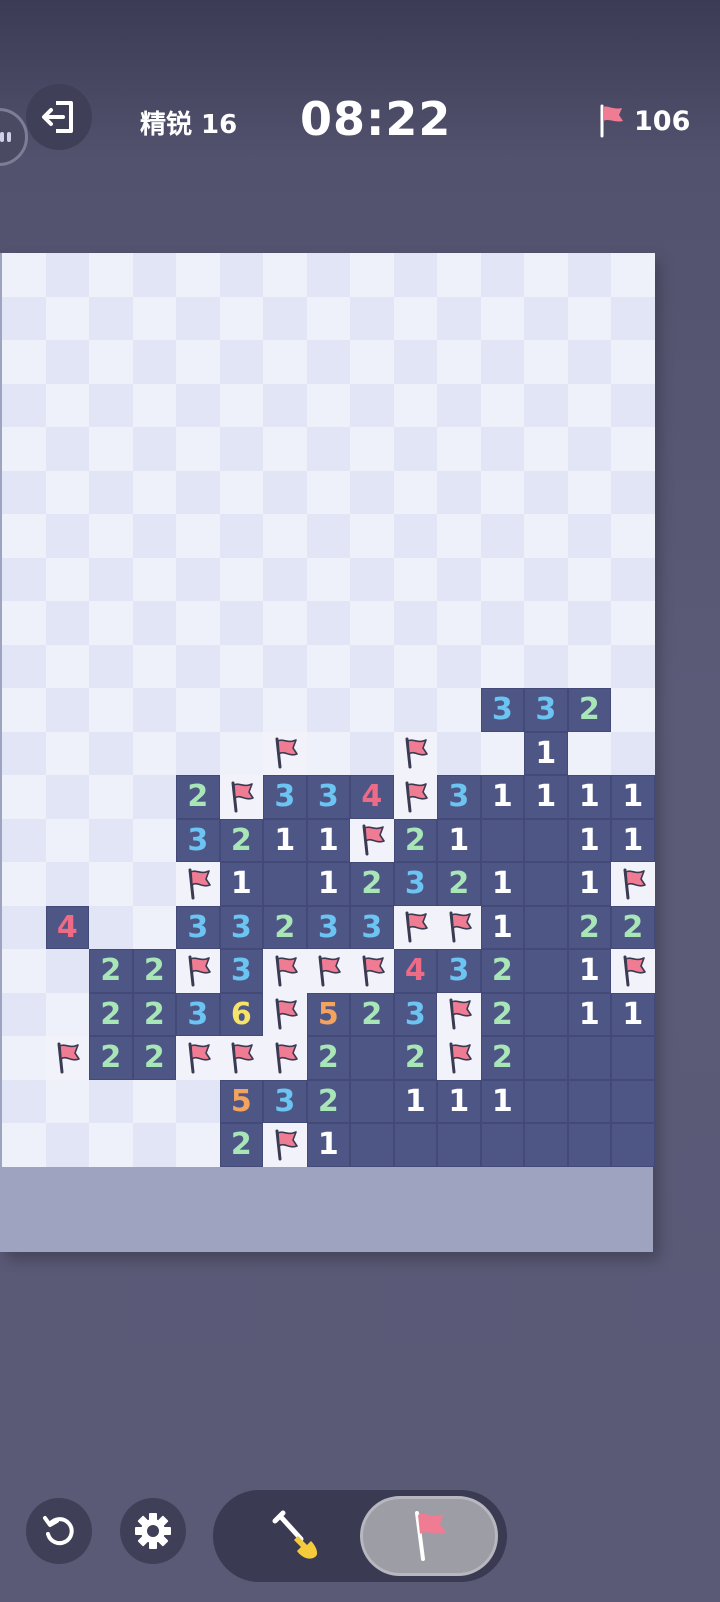 The width and height of the screenshot is (720, 1602). I want to click on avatar, so click(14, 137).